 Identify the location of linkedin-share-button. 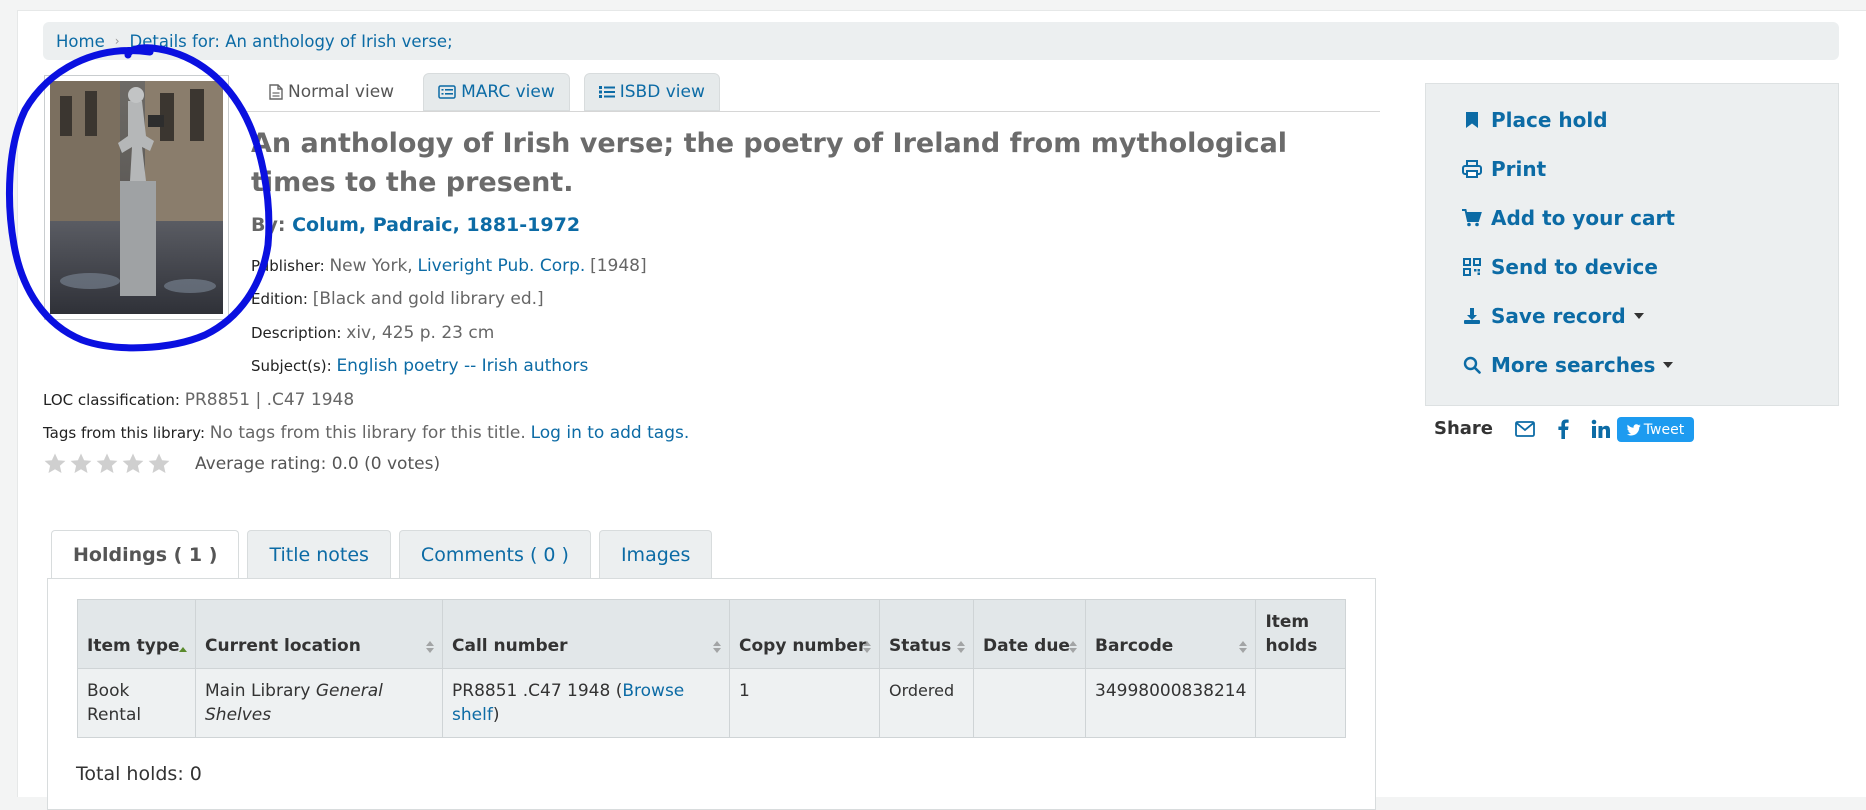
(1601, 429).